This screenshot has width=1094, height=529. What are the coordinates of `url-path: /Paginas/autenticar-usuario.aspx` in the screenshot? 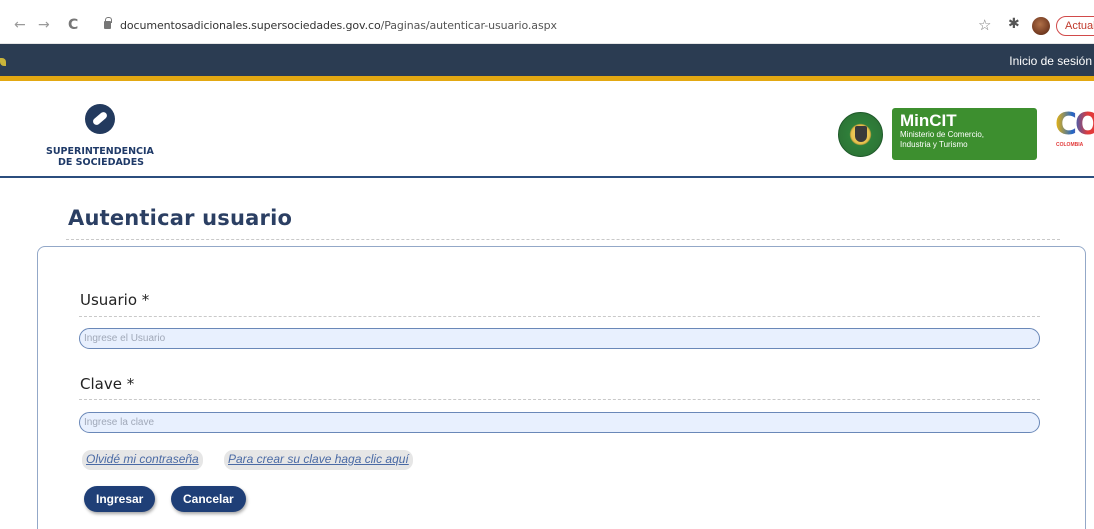 It's located at (468, 25).